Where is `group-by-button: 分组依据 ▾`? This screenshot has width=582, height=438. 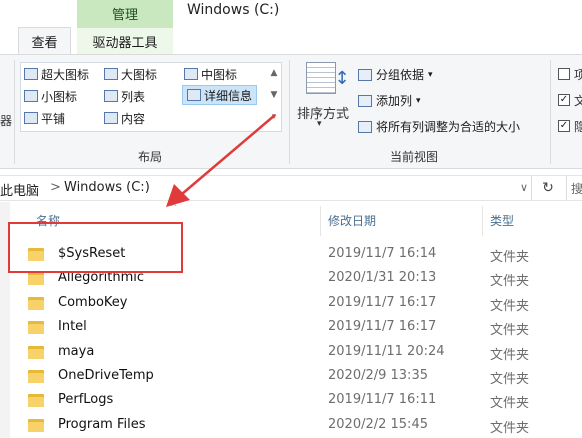
group-by-button: 分组依据 ▾ is located at coordinates (395, 74).